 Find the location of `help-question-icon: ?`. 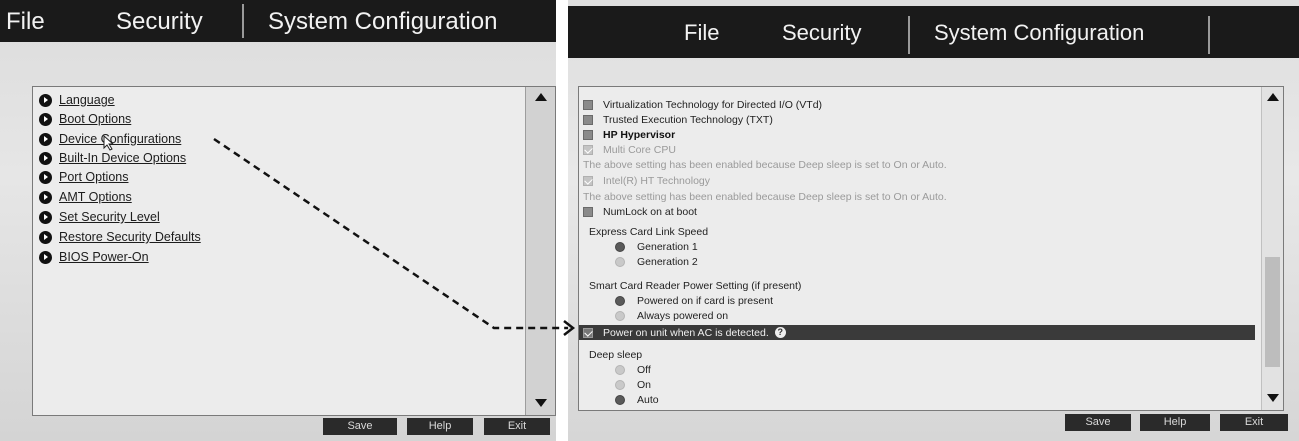

help-question-icon: ? is located at coordinates (780, 332).